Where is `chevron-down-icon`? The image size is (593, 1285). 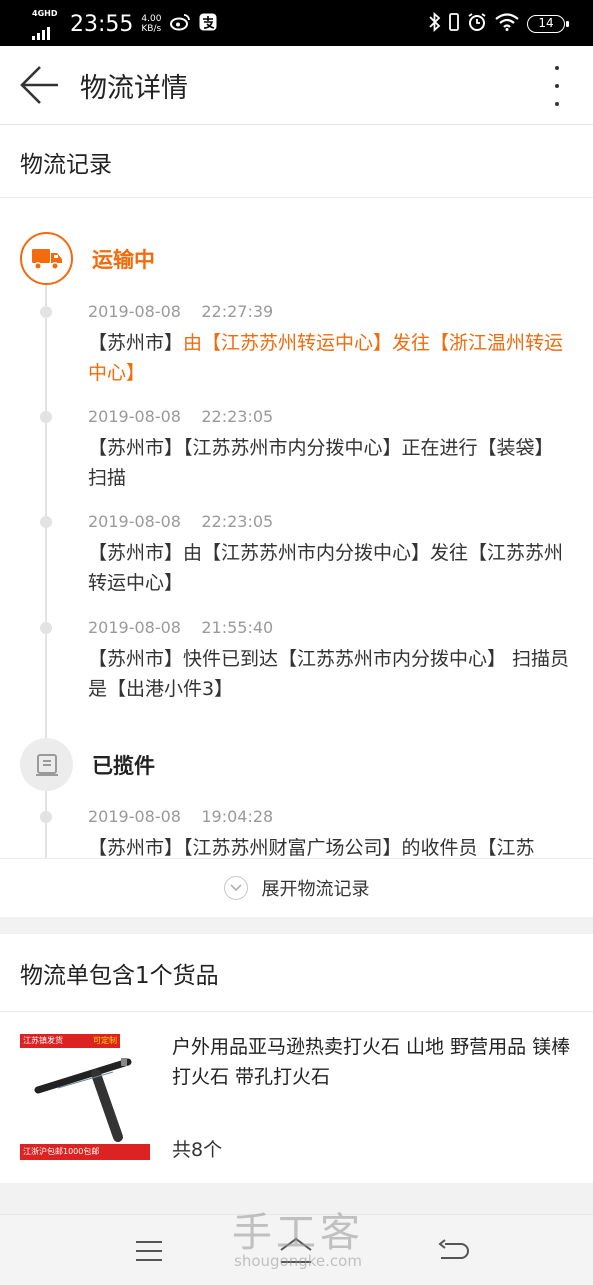 chevron-down-icon is located at coordinates (235, 888).